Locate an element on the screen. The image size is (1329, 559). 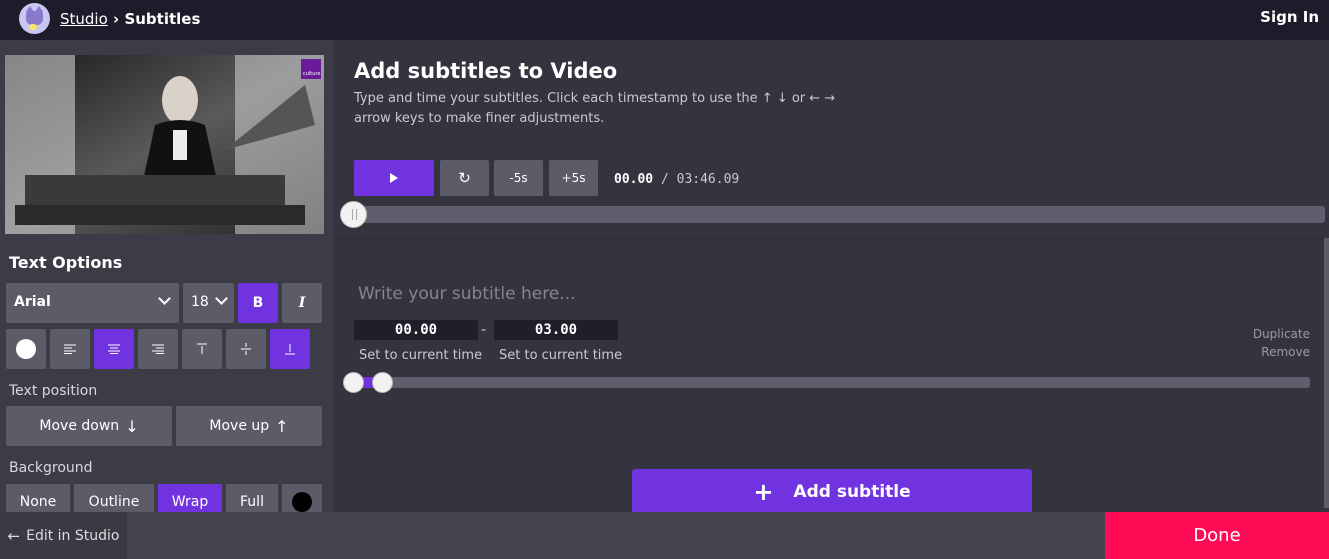
align-bottom-icon is located at coordinates (290, 349).